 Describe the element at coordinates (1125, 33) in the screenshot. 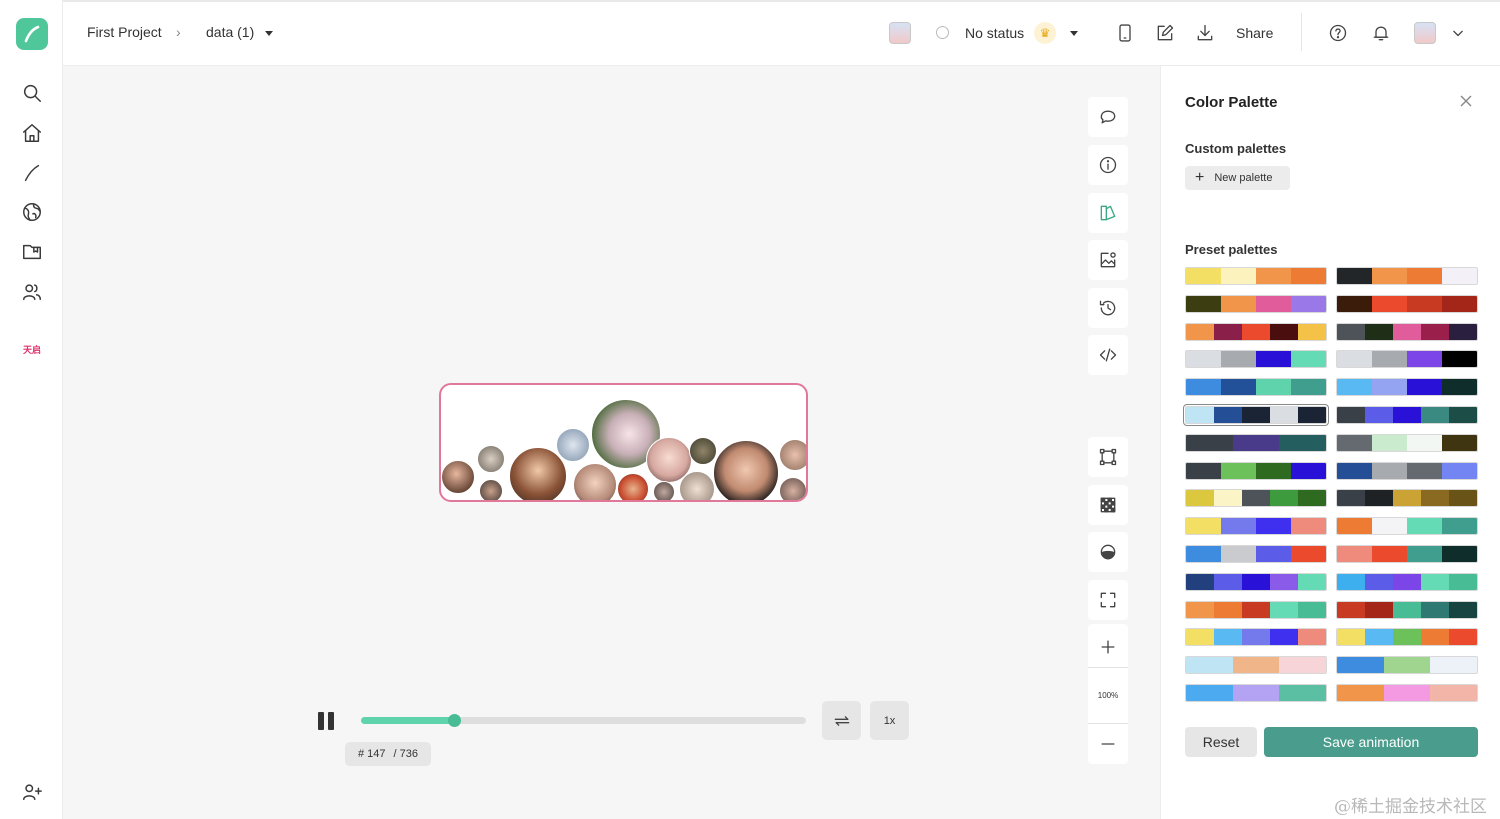

I see `mobile-preview-icon` at that location.